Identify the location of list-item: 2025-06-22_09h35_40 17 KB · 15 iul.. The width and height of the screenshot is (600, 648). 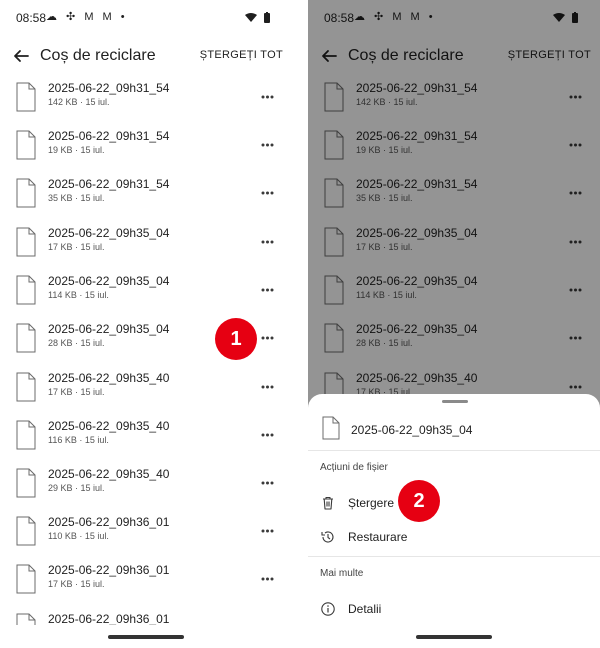
(146, 390).